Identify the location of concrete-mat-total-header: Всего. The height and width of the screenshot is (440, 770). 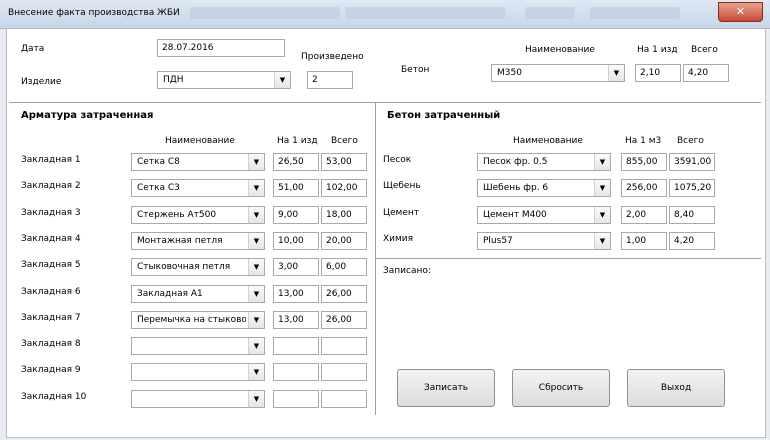
(690, 141).